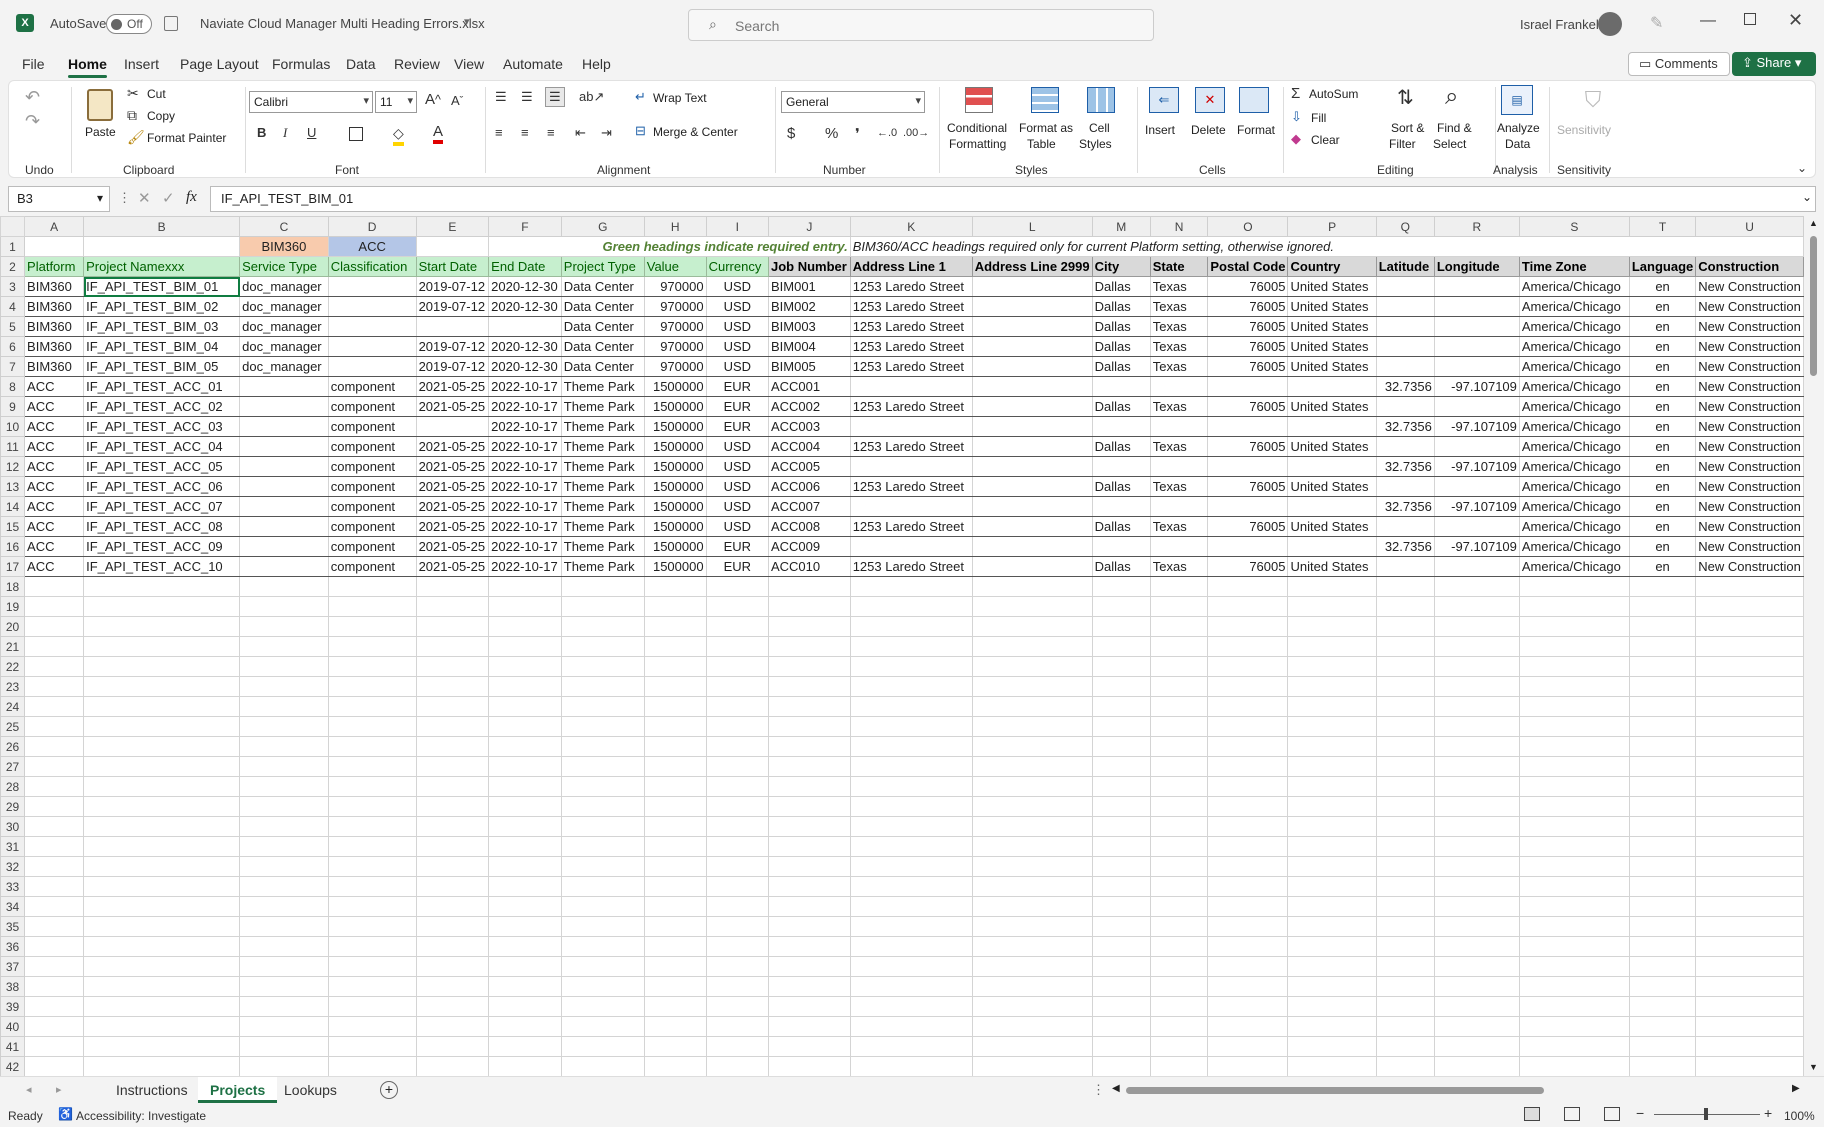 This screenshot has height=1127, width=1824. Describe the element at coordinates (1476, 466) in the screenshot. I see `cell: -97.107109` at that location.